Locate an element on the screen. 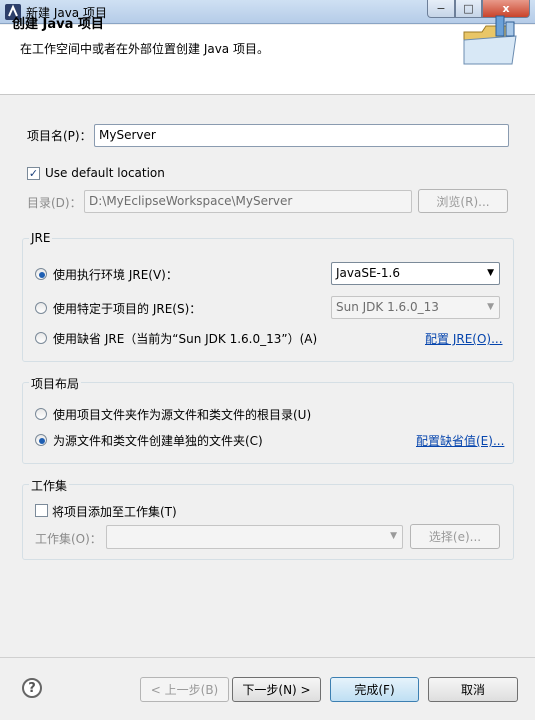 The width and height of the screenshot is (535, 720). jre-default-radio is located at coordinates (41, 338).